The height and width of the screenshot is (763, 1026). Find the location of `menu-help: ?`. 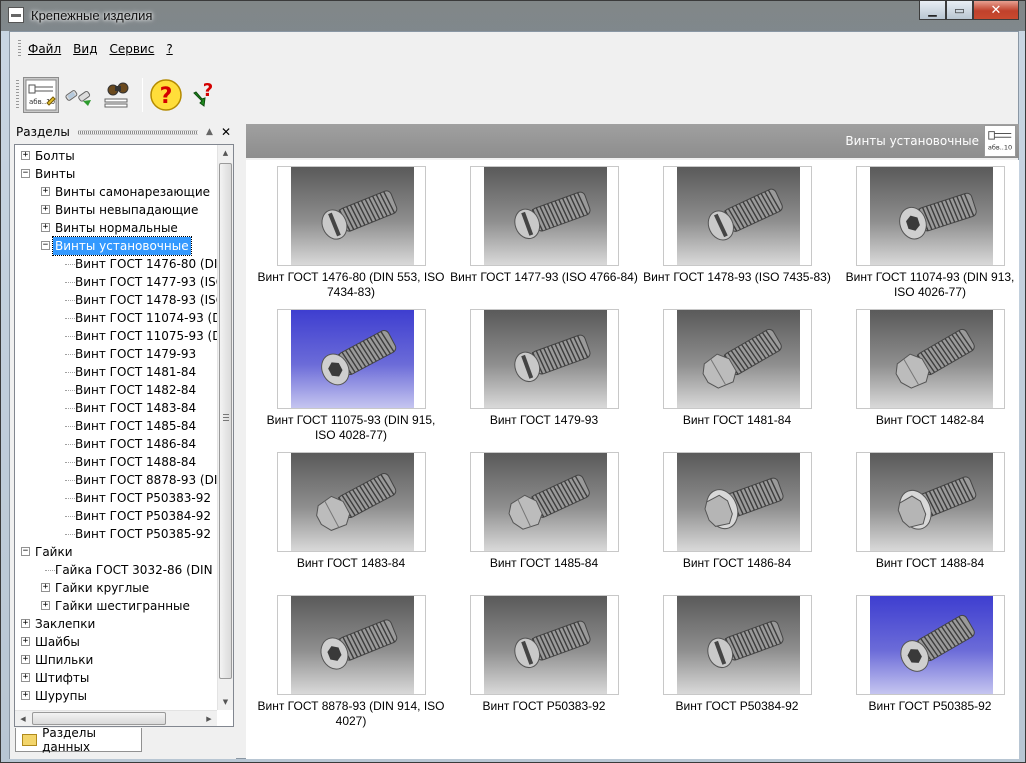

menu-help: ? is located at coordinates (169, 49).